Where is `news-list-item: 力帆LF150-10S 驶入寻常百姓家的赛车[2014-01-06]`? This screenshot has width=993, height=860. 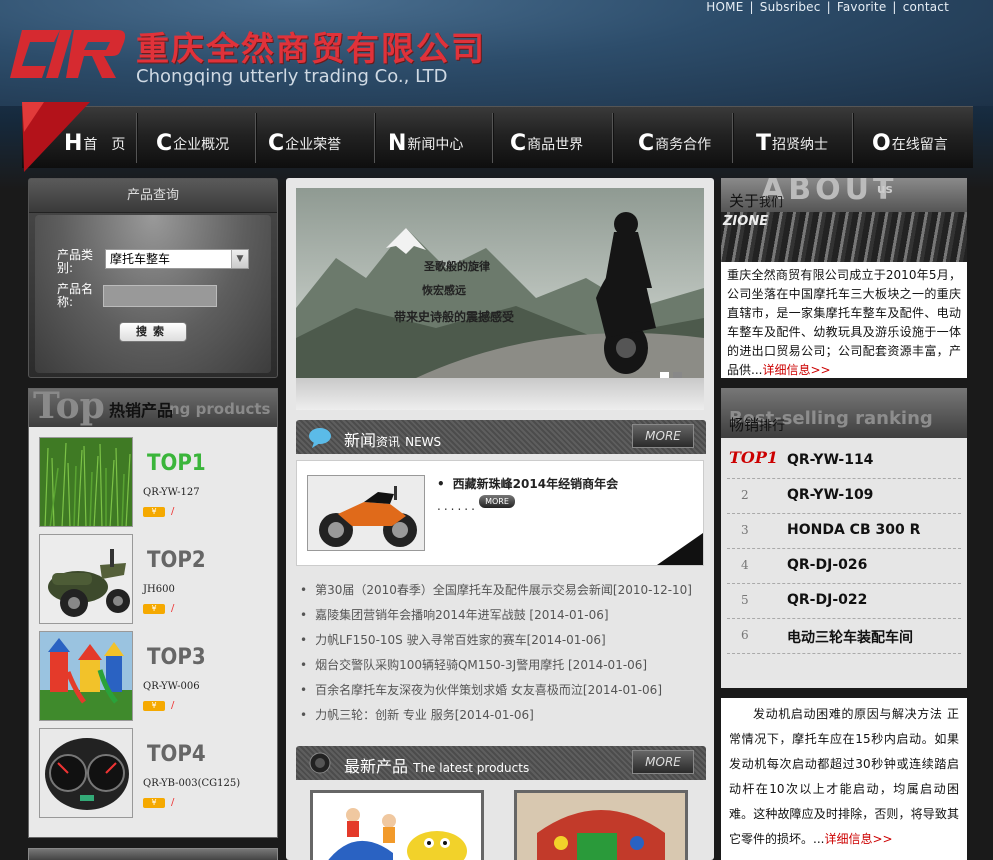
news-list-item: 力帆LF150-10S 驶入寻常百姓家的赛车[2014-01-06] is located at coordinates (505, 640).